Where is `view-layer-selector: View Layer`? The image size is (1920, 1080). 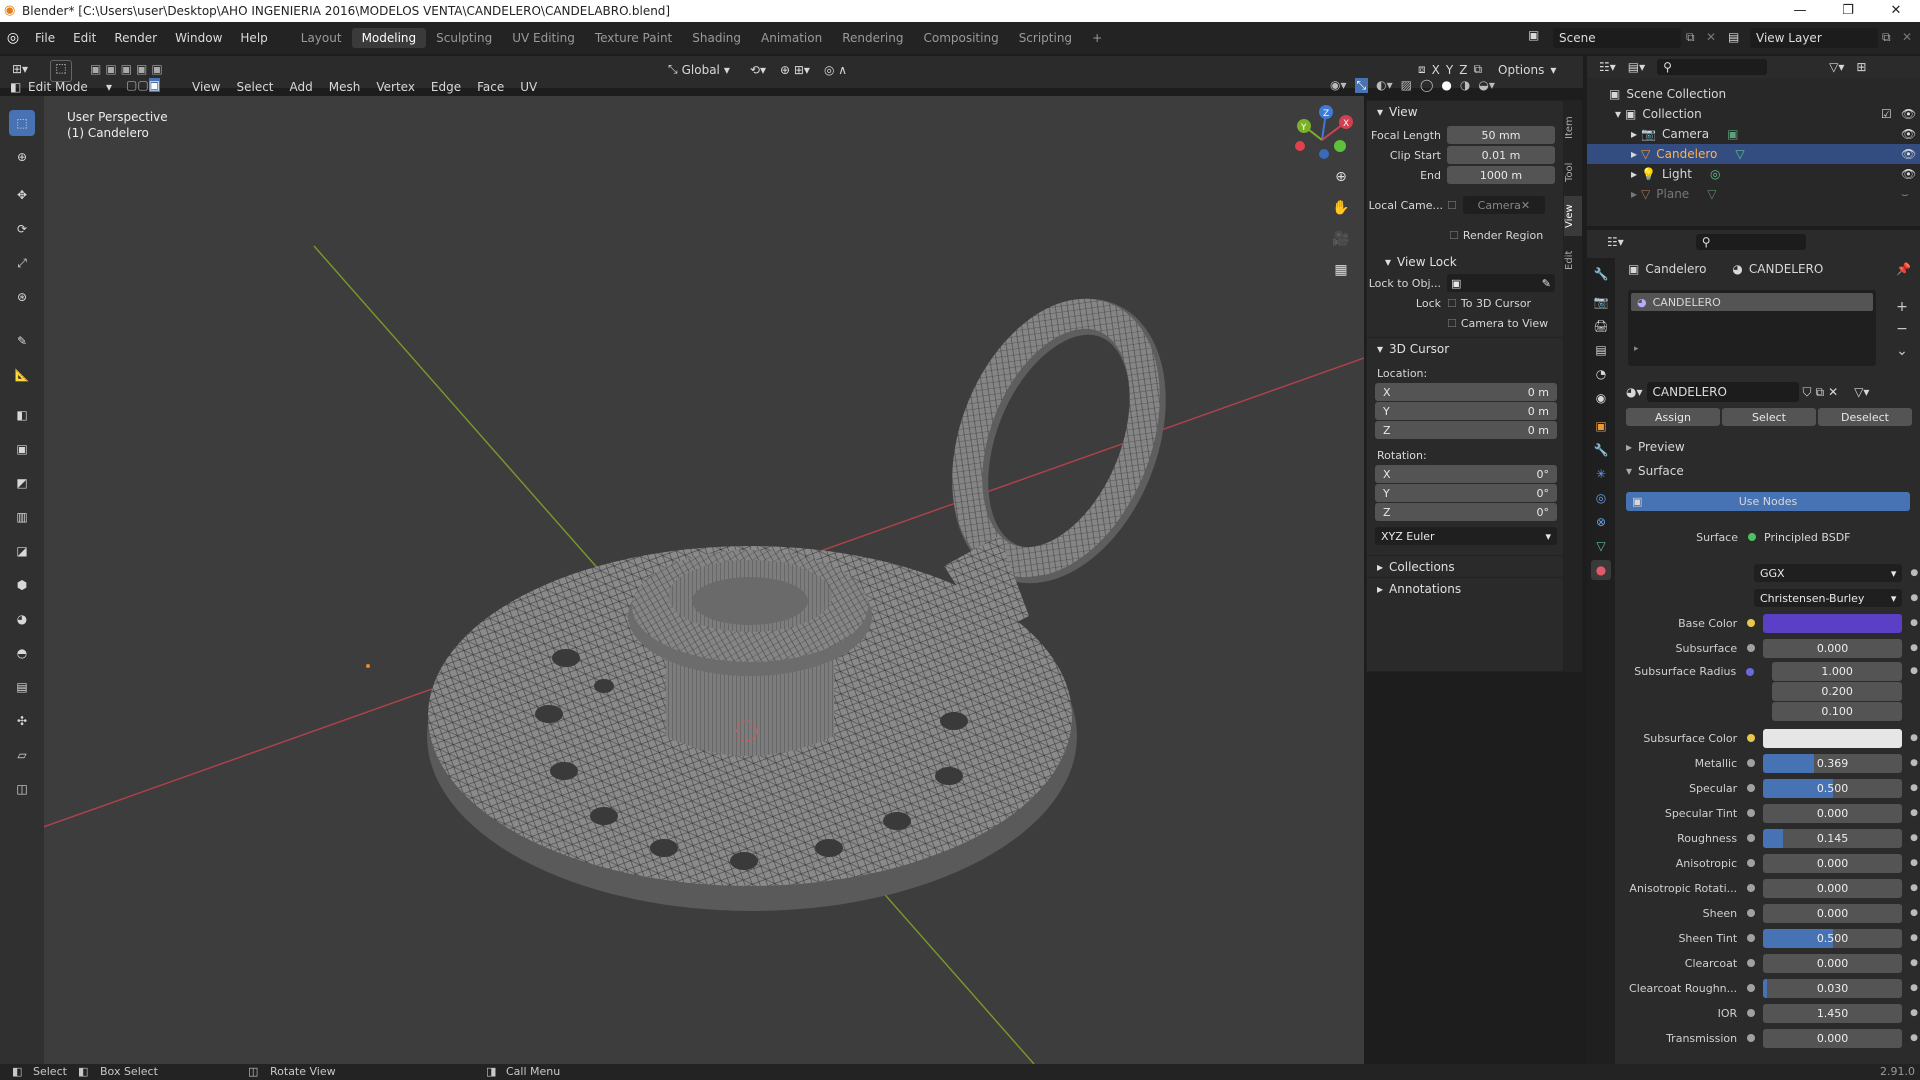
view-layer-selector: View Layer is located at coordinates (1814, 38).